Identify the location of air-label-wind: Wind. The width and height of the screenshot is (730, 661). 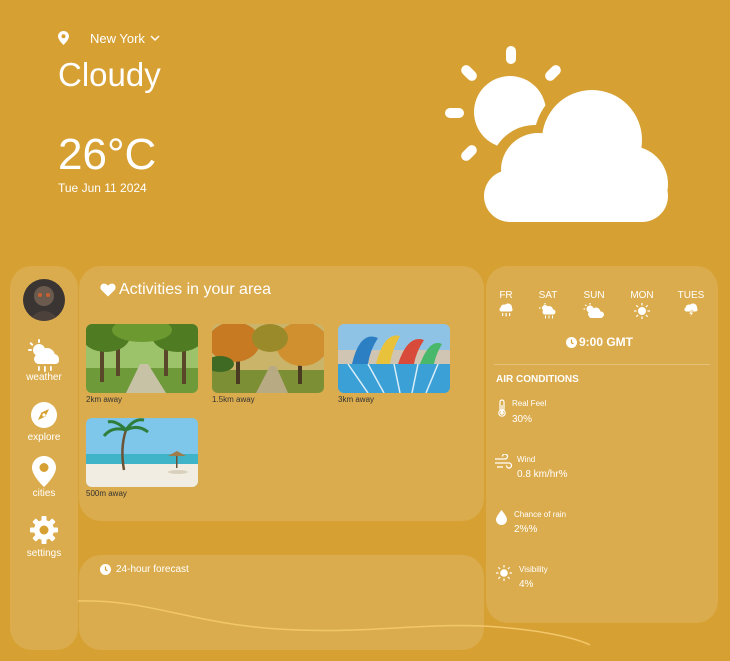
(526, 459).